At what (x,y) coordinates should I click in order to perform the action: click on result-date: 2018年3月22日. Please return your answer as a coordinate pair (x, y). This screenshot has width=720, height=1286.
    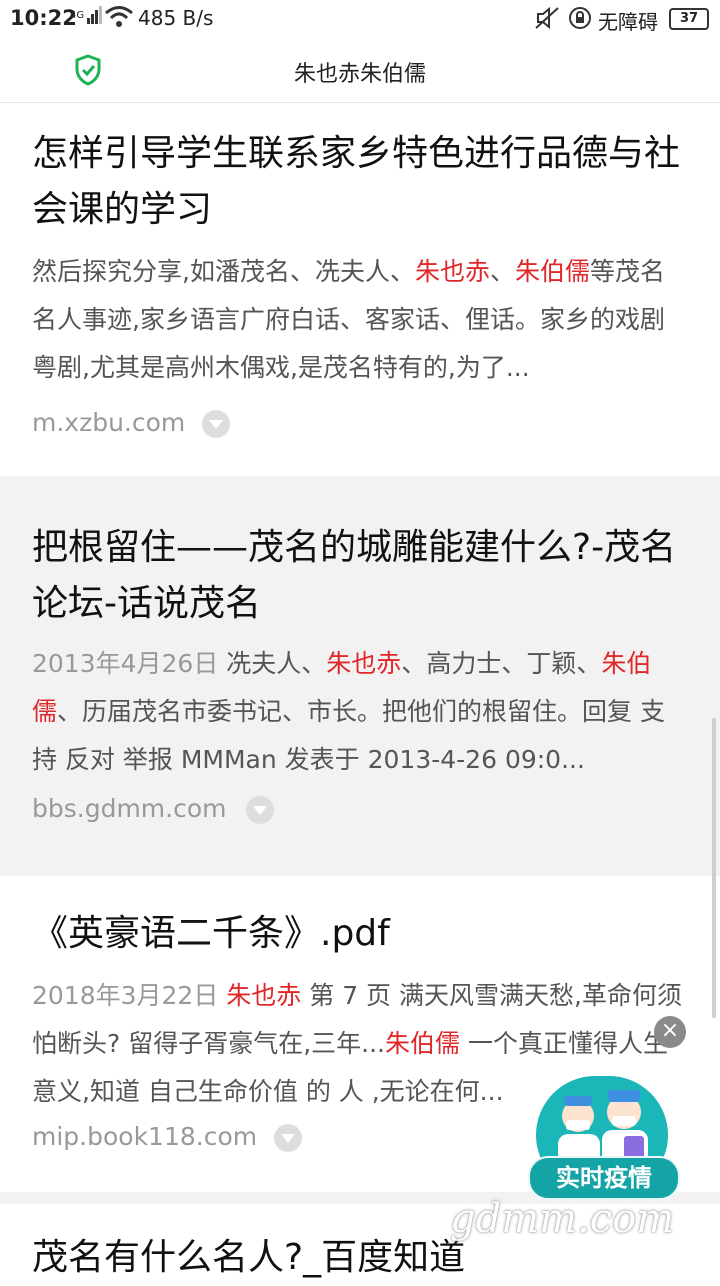
    Looking at the image, I should click on (125, 995).